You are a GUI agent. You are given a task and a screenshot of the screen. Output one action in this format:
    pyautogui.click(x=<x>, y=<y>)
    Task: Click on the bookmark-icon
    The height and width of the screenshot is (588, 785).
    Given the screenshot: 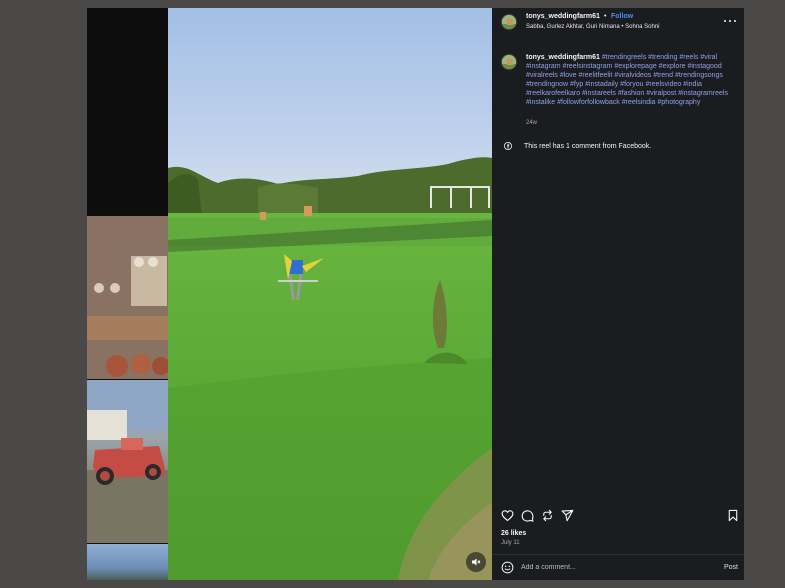 What is the action you would take?
    pyautogui.click(x=733, y=515)
    